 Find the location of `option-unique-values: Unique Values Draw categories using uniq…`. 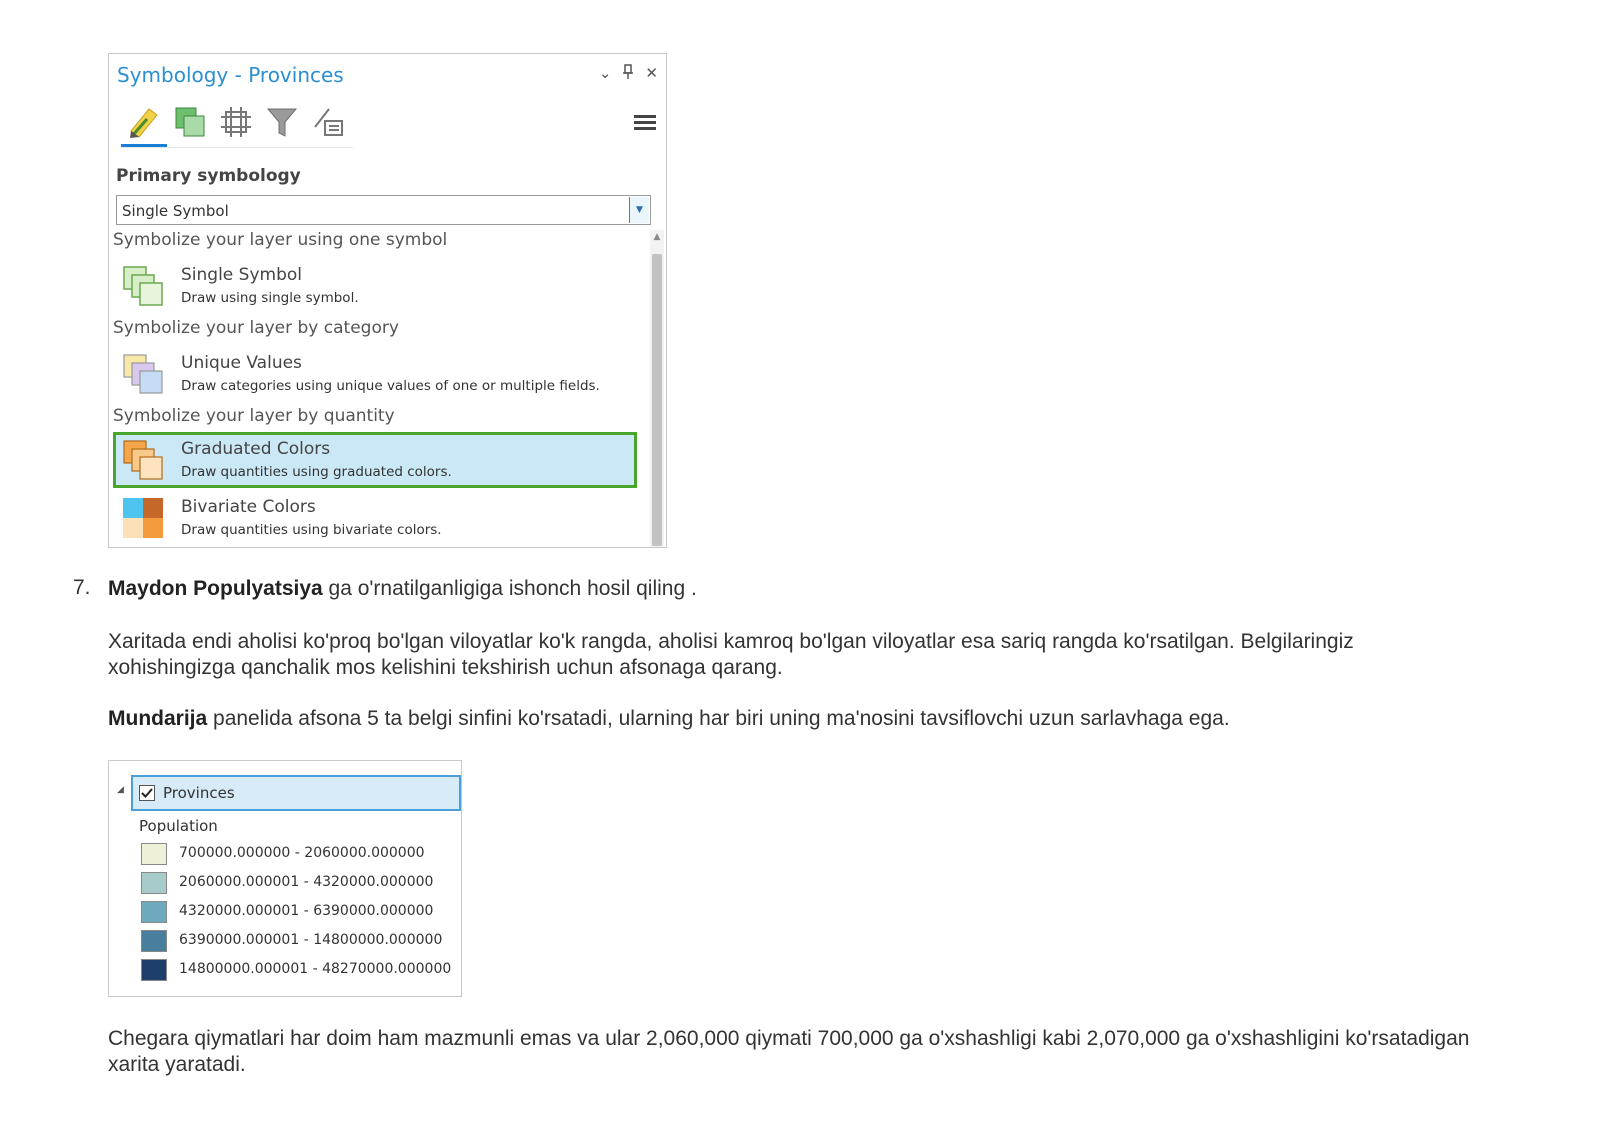

option-unique-values: Unique Values Draw categories using uniq… is located at coordinates (375, 374).